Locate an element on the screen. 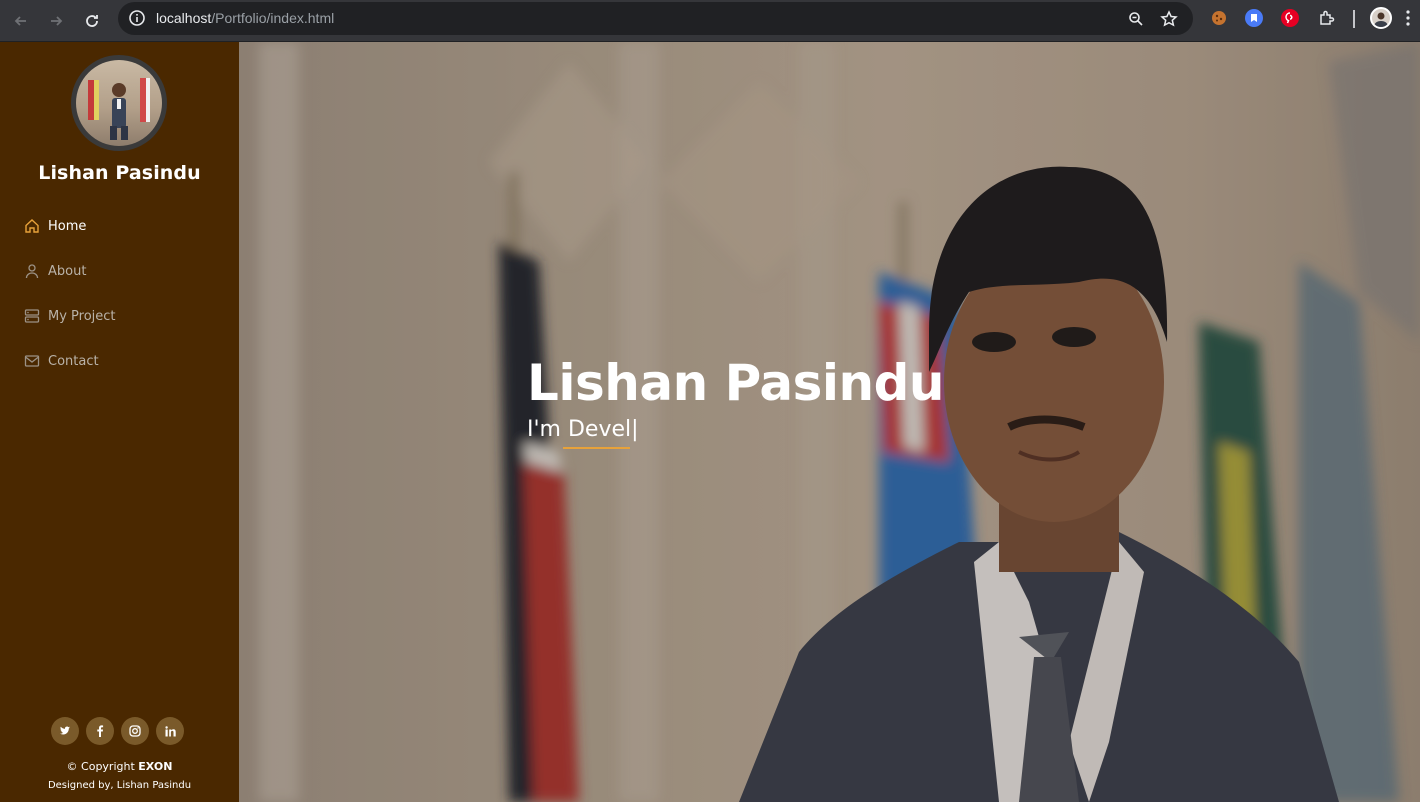 The height and width of the screenshot is (802, 1420). copyright-text: © Copyright EXON is located at coordinates (119, 766).